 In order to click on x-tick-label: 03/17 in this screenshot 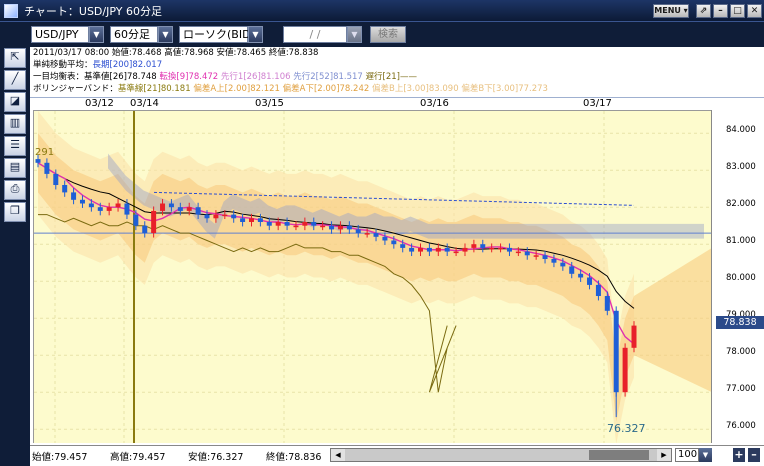, I will do `click(597, 103)`.